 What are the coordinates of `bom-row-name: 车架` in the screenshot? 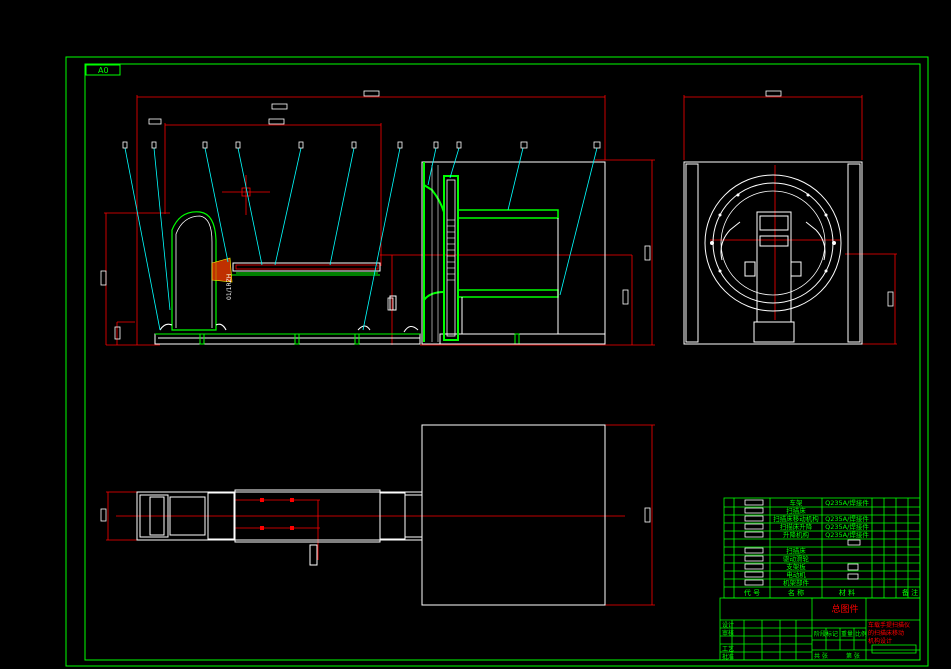 It's located at (797, 502).